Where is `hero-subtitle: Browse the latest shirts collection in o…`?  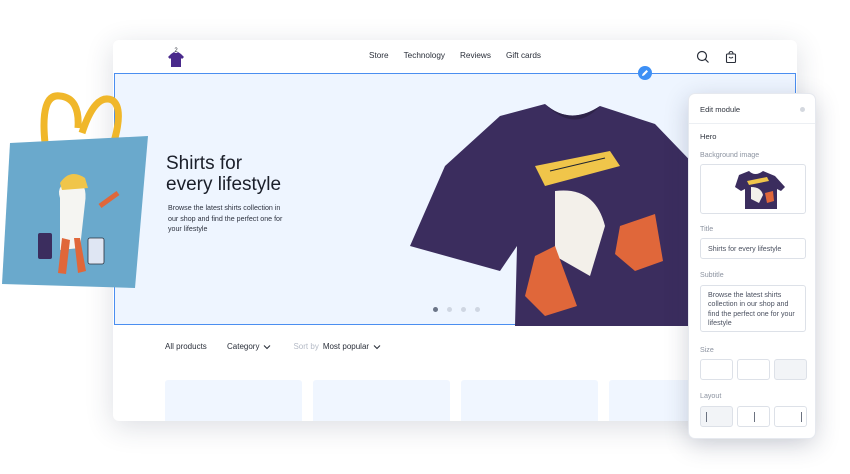 hero-subtitle: Browse the latest shirts collection in o… is located at coordinates (225, 218).